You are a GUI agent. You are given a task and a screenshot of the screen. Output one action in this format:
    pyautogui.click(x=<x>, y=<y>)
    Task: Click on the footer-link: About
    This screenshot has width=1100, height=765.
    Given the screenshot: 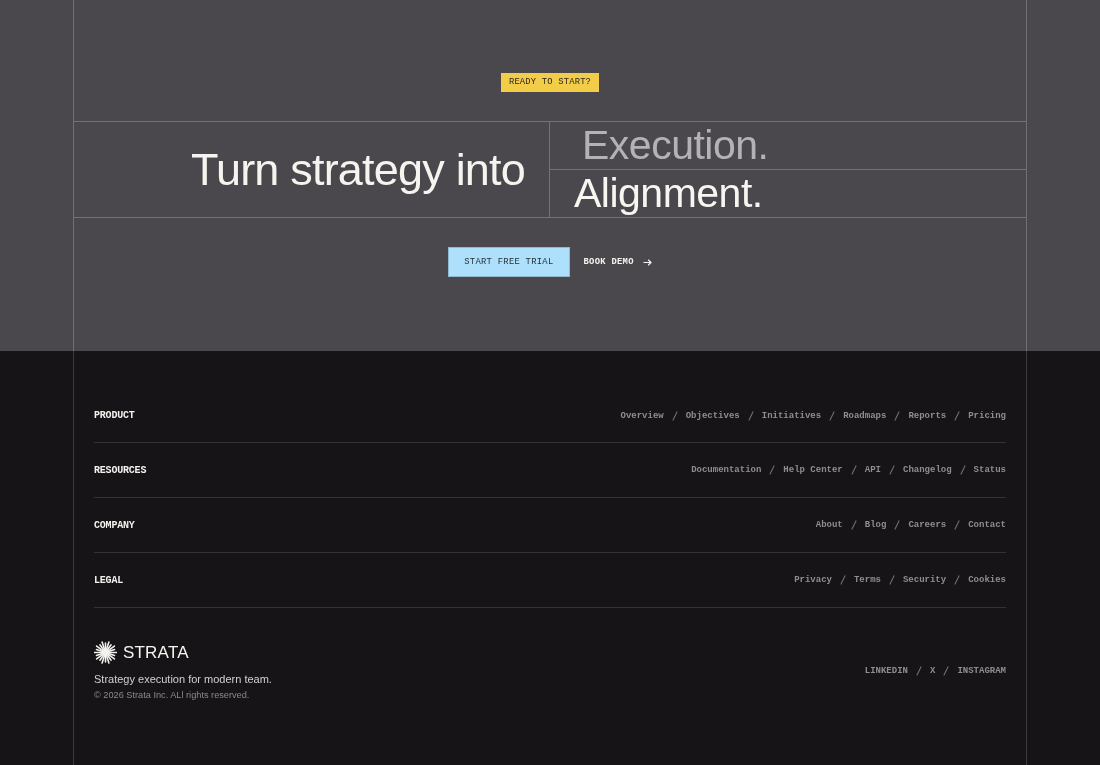 What is the action you would take?
    pyautogui.click(x=829, y=525)
    